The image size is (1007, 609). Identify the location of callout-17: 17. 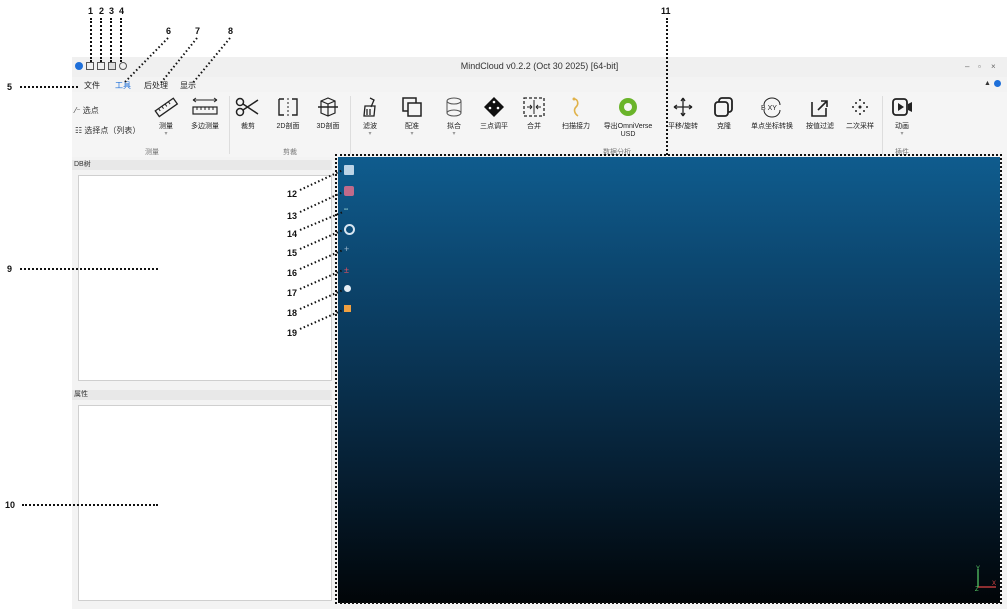
(292, 293).